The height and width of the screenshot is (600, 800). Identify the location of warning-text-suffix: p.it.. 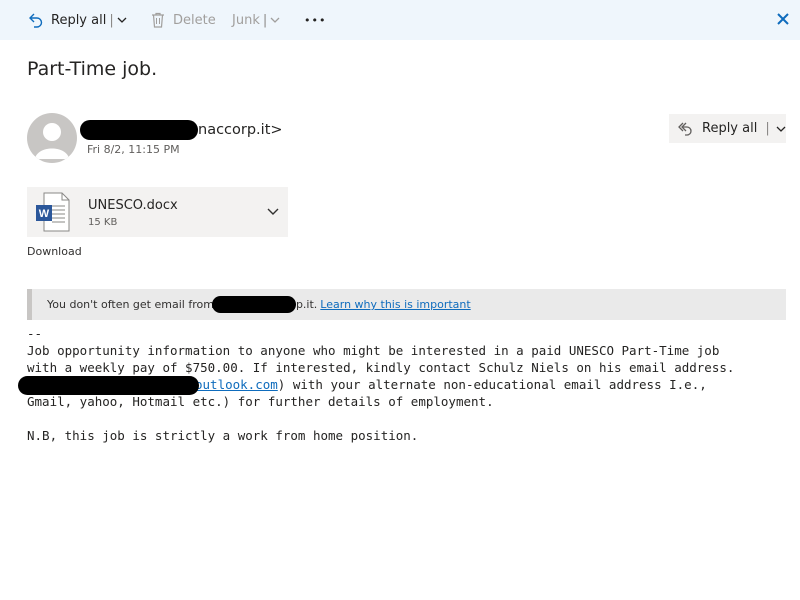
(306, 304).